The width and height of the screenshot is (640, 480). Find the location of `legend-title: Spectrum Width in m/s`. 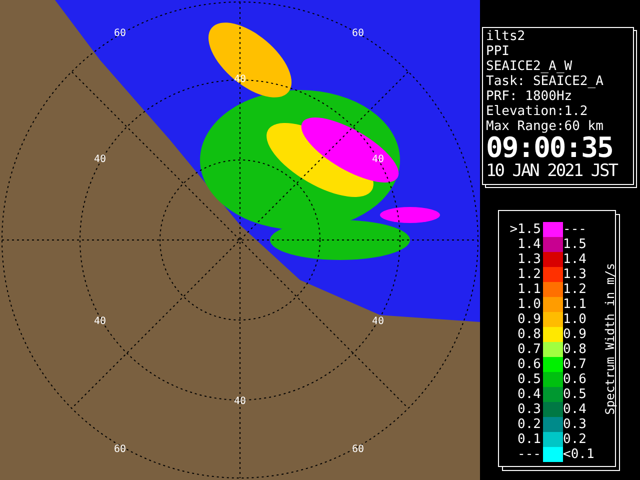

legend-title: Spectrum Width in m/s is located at coordinates (610, 339).